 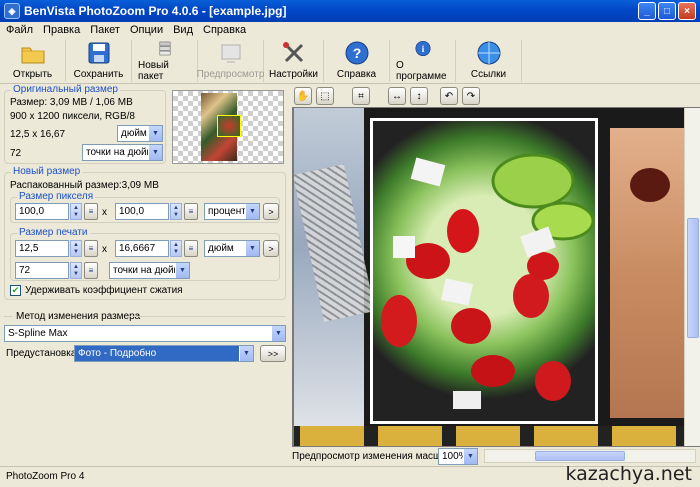 I want to click on vertical-scrollbar, so click(x=692, y=277).